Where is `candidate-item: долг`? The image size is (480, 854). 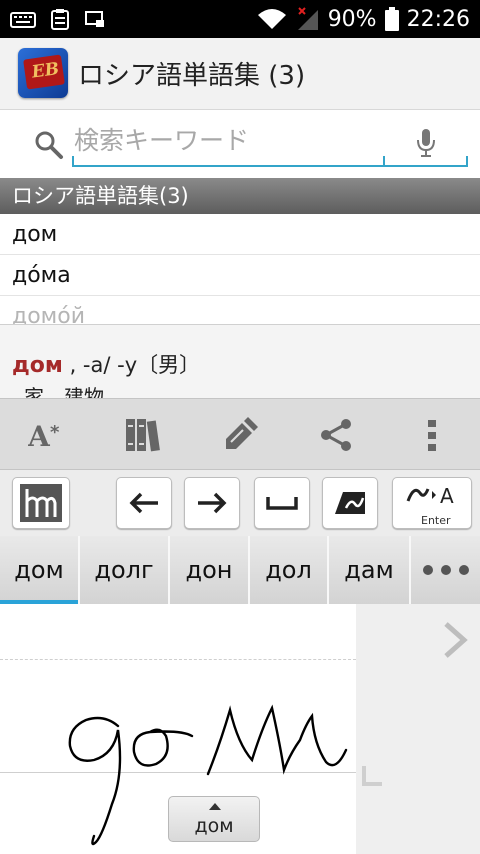
candidate-item: долг is located at coordinates (125, 570).